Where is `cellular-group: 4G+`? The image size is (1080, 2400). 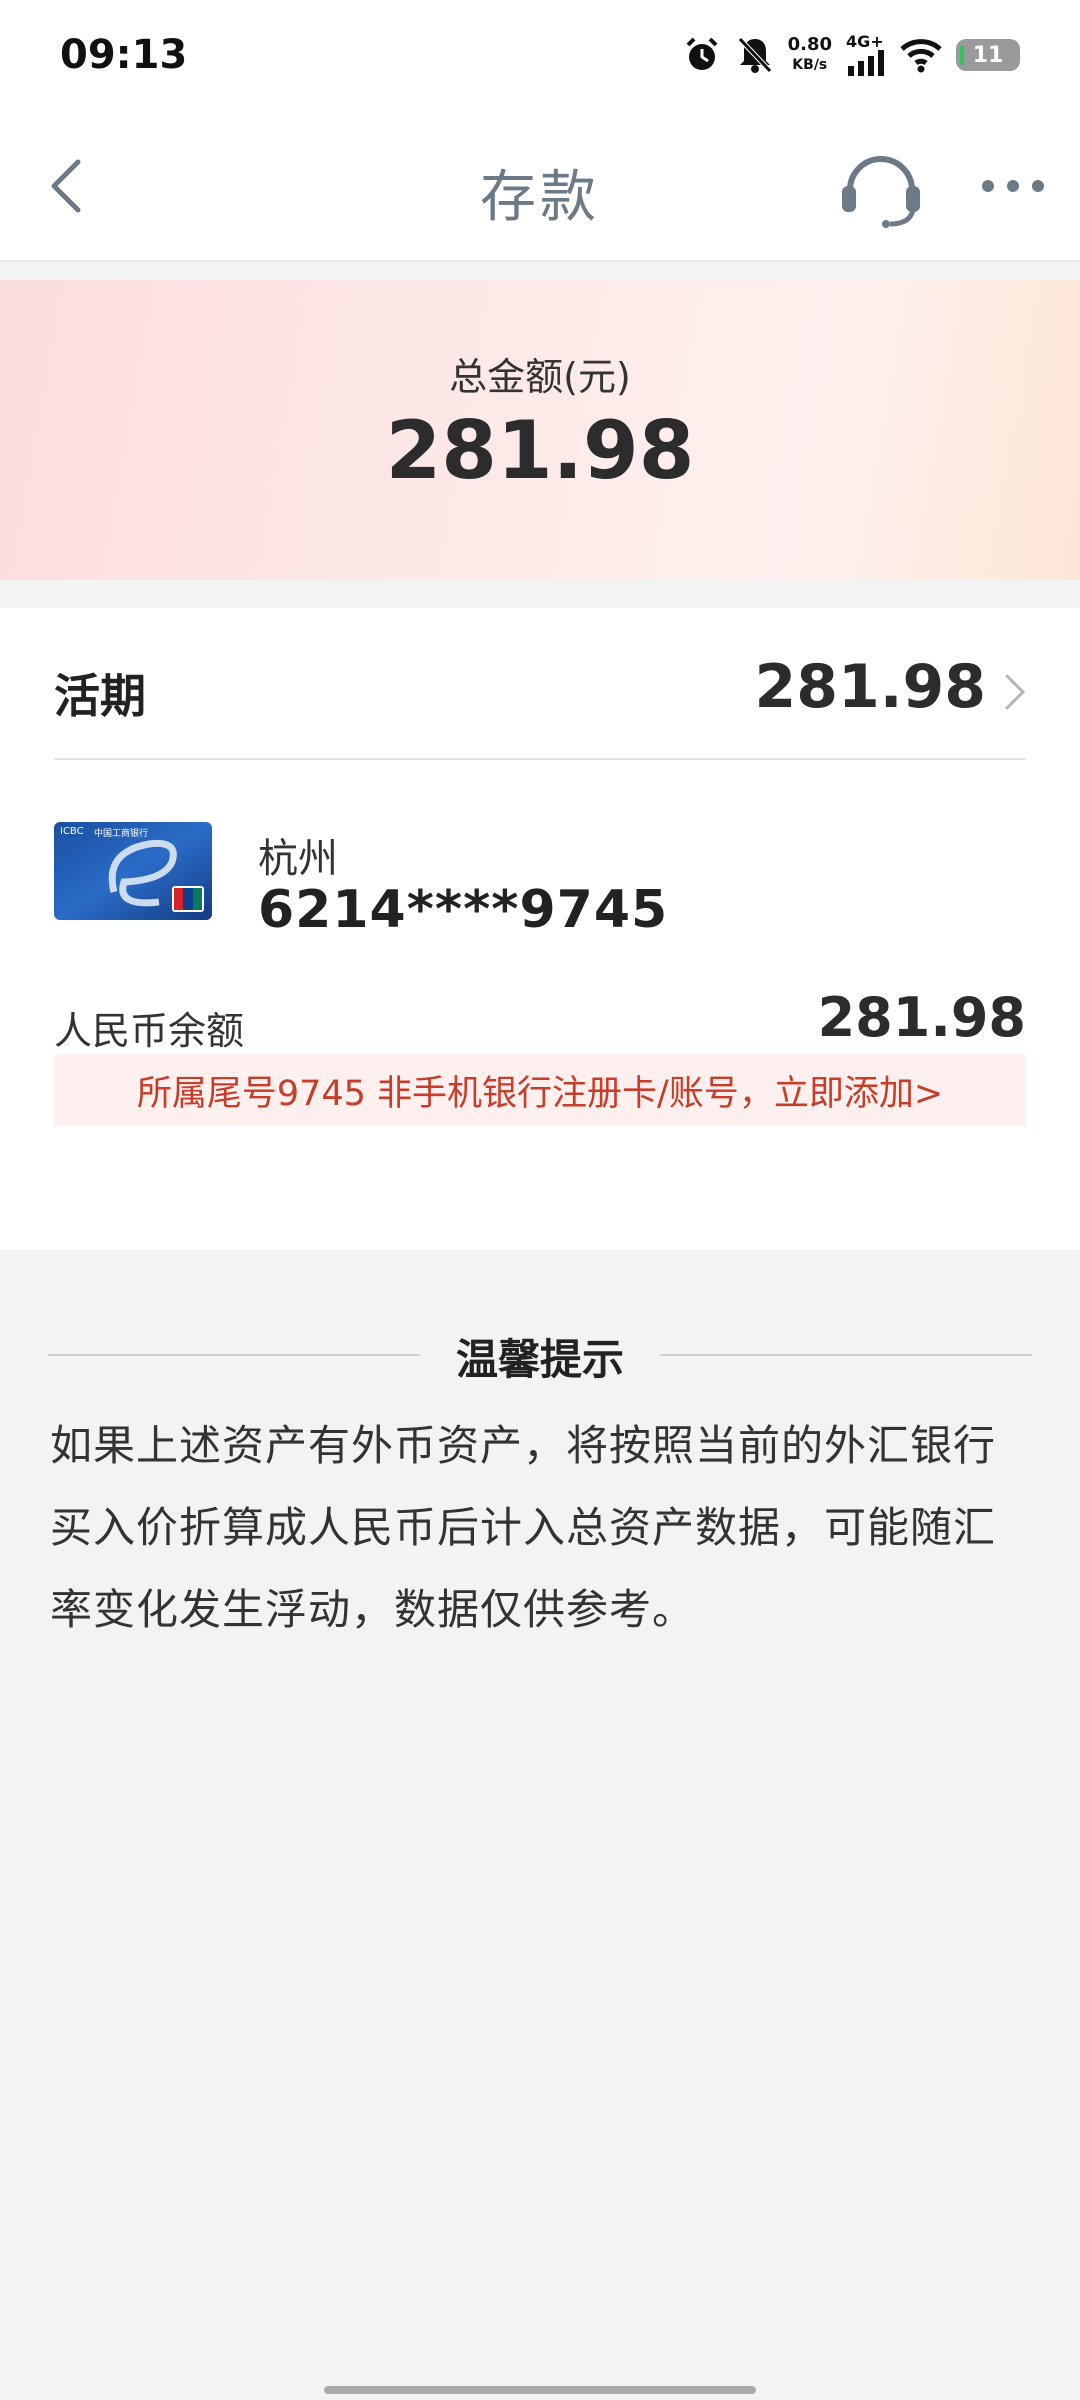 cellular-group: 4G+ is located at coordinates (866, 55).